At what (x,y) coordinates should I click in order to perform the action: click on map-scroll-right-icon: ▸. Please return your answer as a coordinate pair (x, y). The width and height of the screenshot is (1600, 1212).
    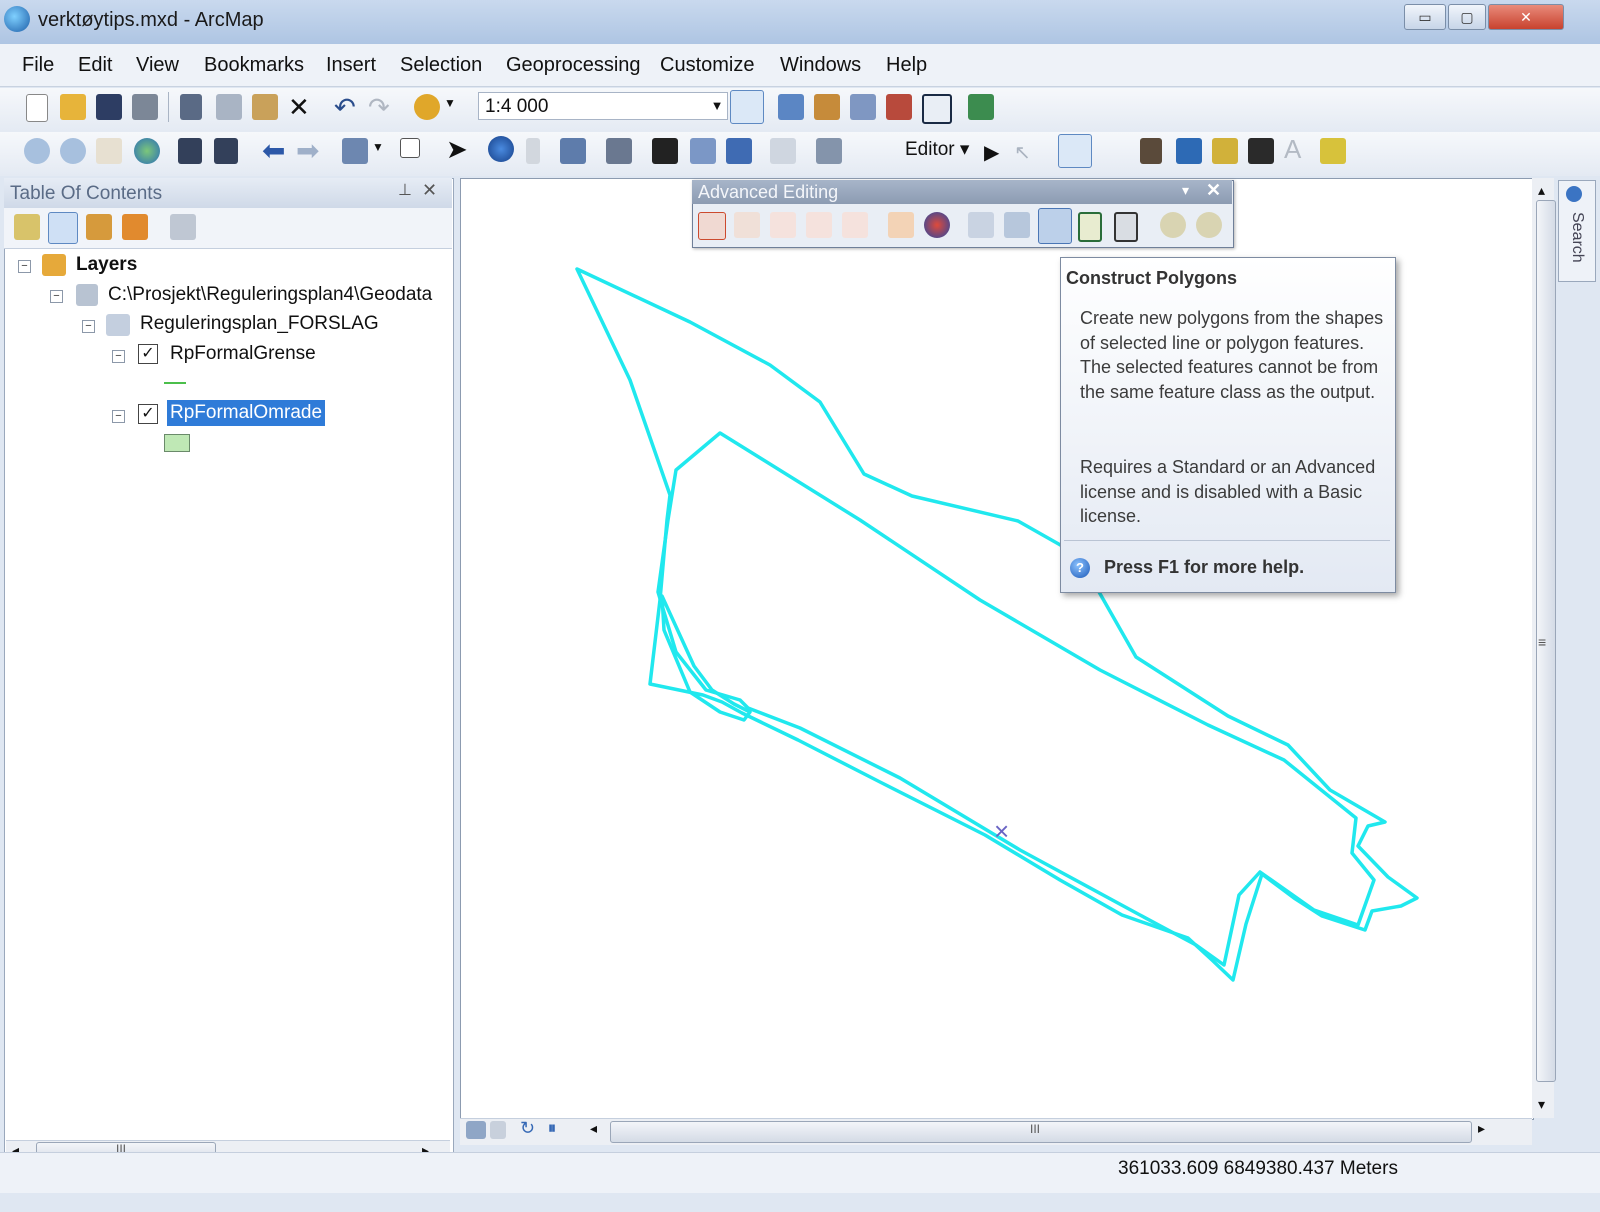
    Looking at the image, I should click on (1481, 1128).